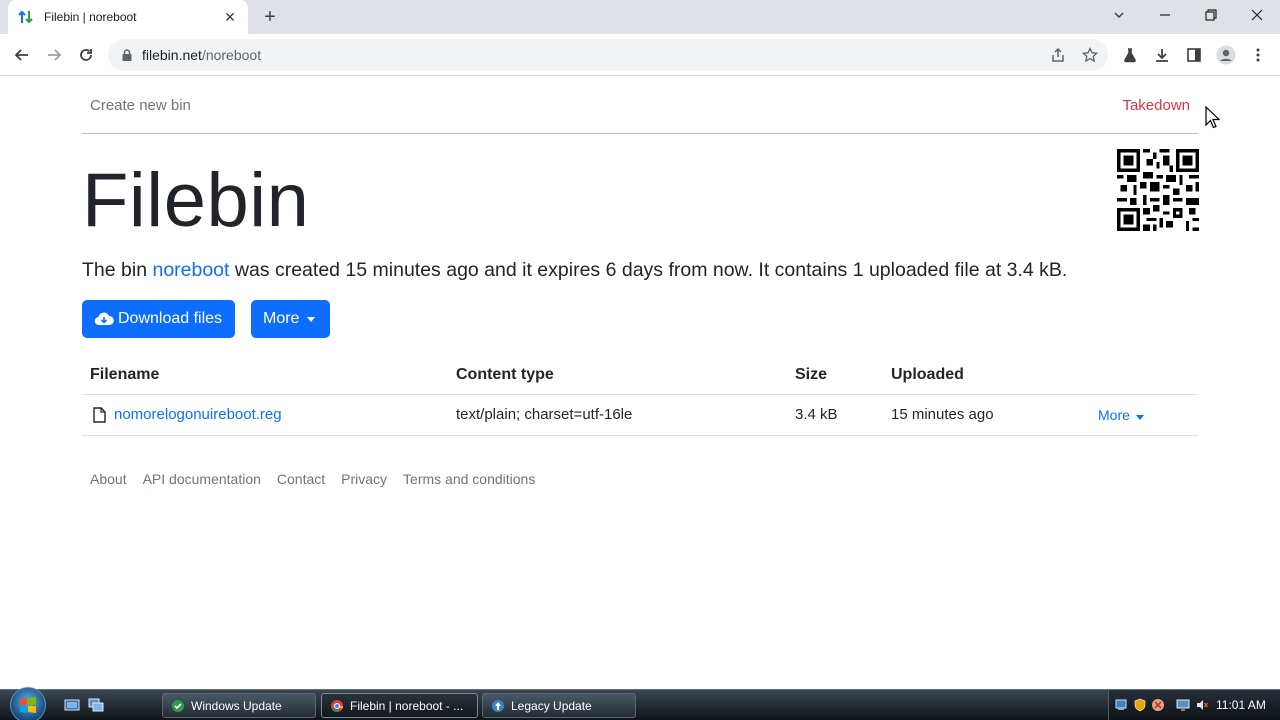  I want to click on mouse-cursor-icon, so click(1213, 117).